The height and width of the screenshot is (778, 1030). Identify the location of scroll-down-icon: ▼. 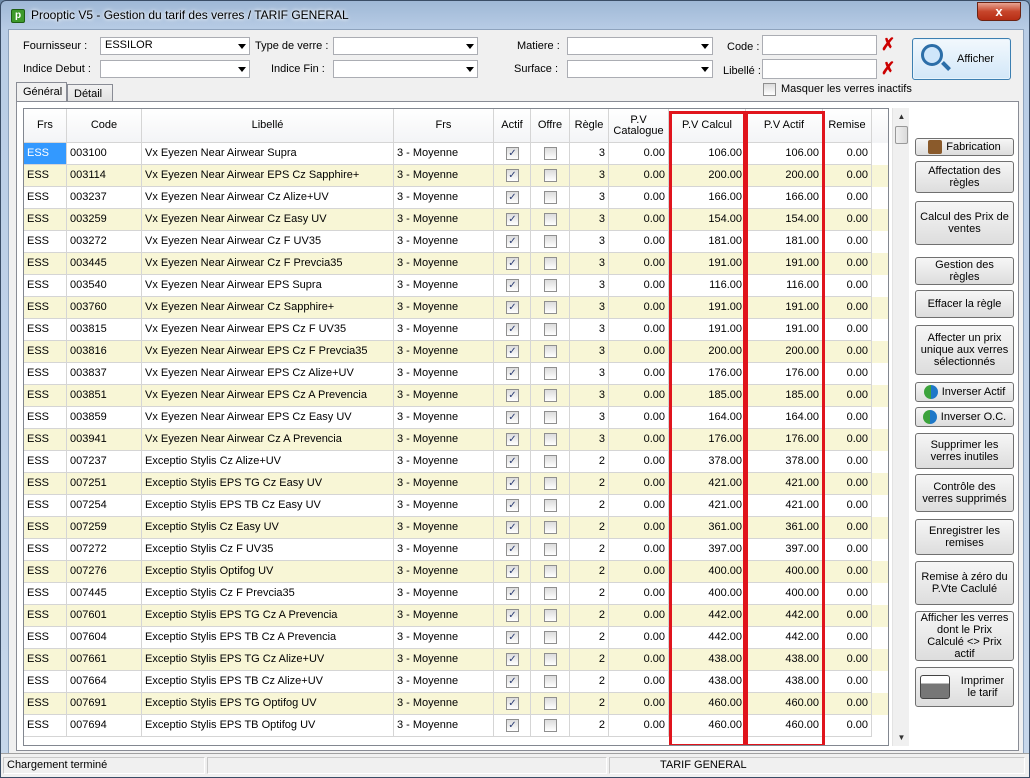
(901, 737).